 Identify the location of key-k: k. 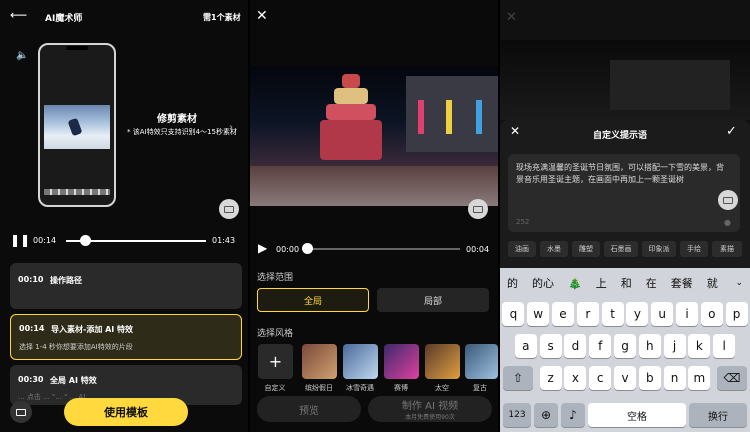
(699, 346).